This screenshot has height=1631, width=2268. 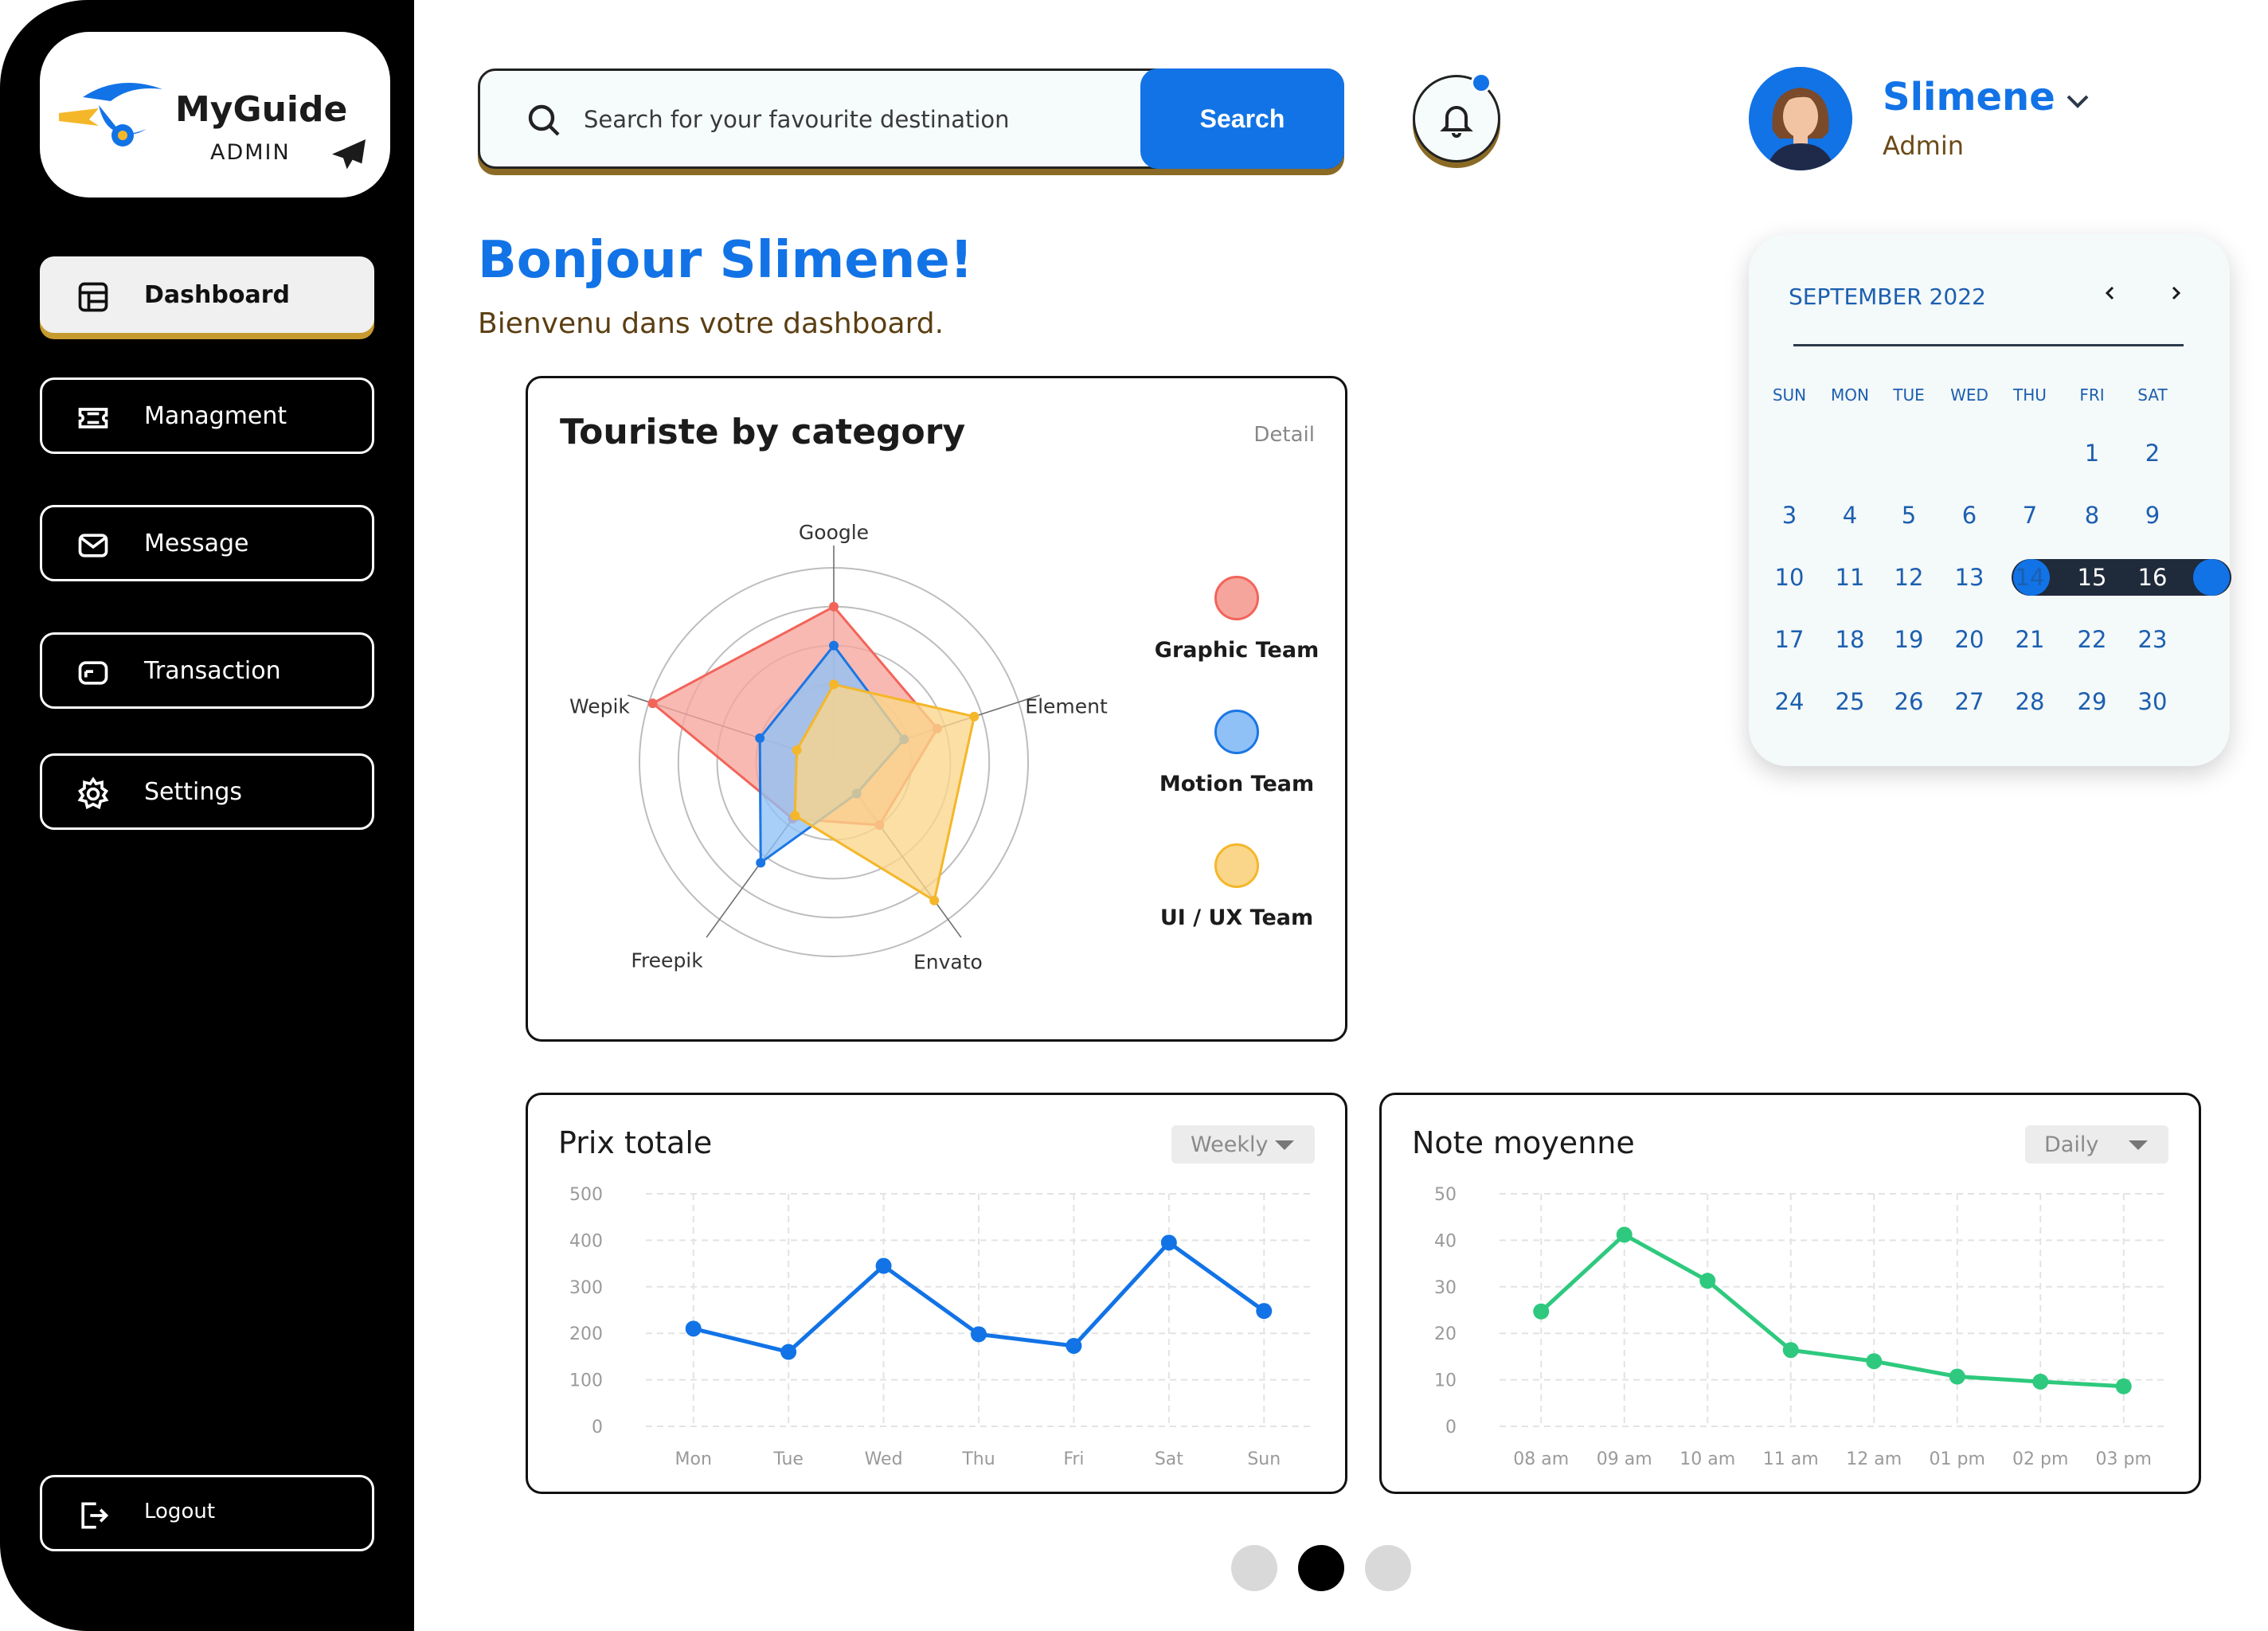 I want to click on calendar-day: 16, so click(x=2152, y=577).